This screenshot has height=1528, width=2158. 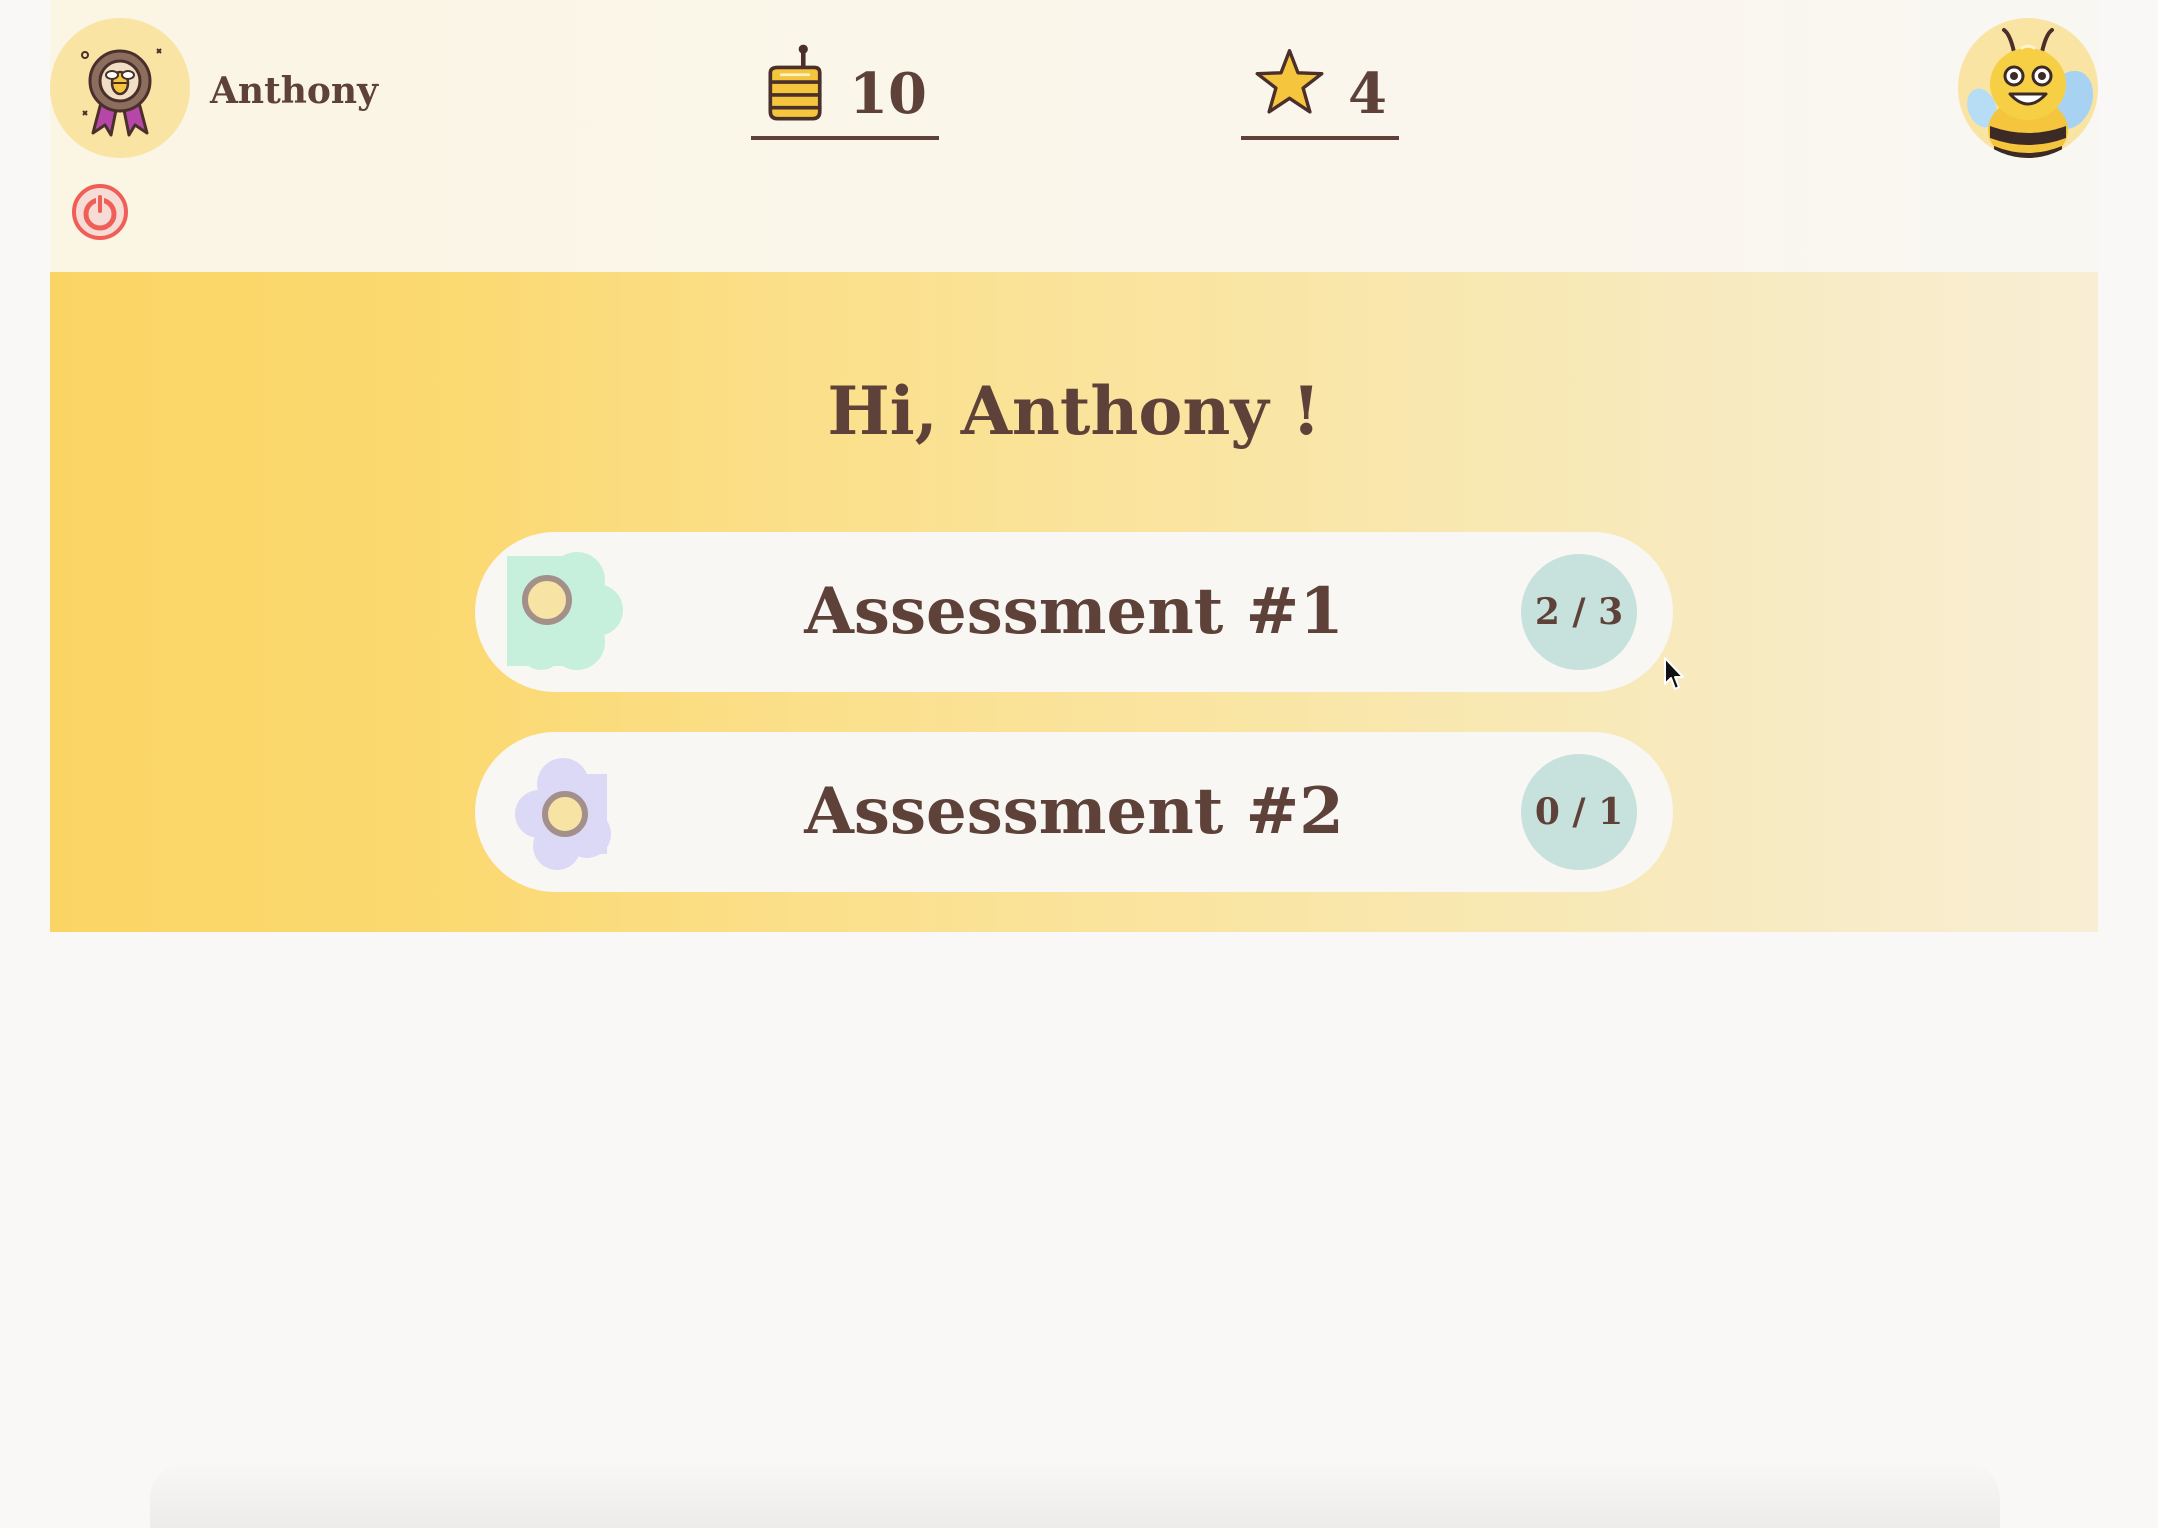 I want to click on greeting-heading: Hi, Anthony !, so click(x=1074, y=411).